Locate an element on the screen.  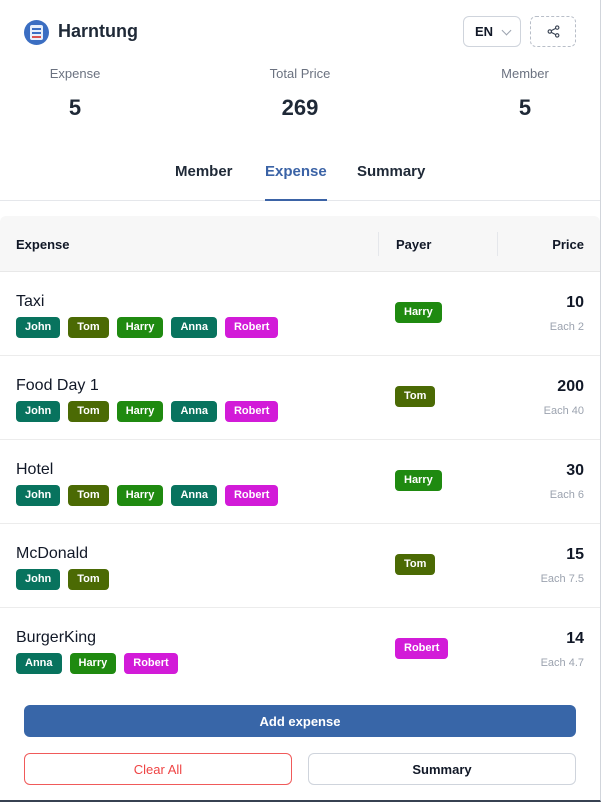
payer-chip: Robert is located at coordinates (422, 648).